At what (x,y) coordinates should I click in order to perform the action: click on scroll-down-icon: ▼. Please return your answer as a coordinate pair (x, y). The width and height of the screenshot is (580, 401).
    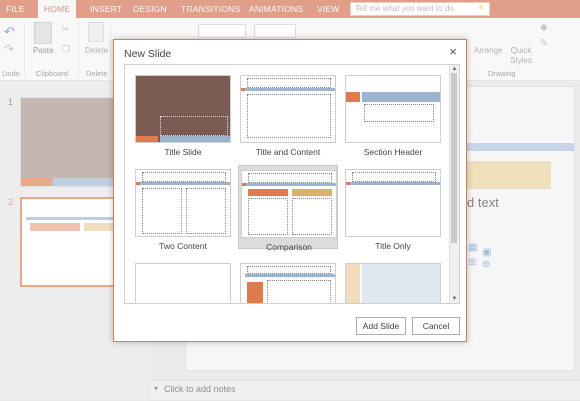
    Looking at the image, I should click on (454, 299).